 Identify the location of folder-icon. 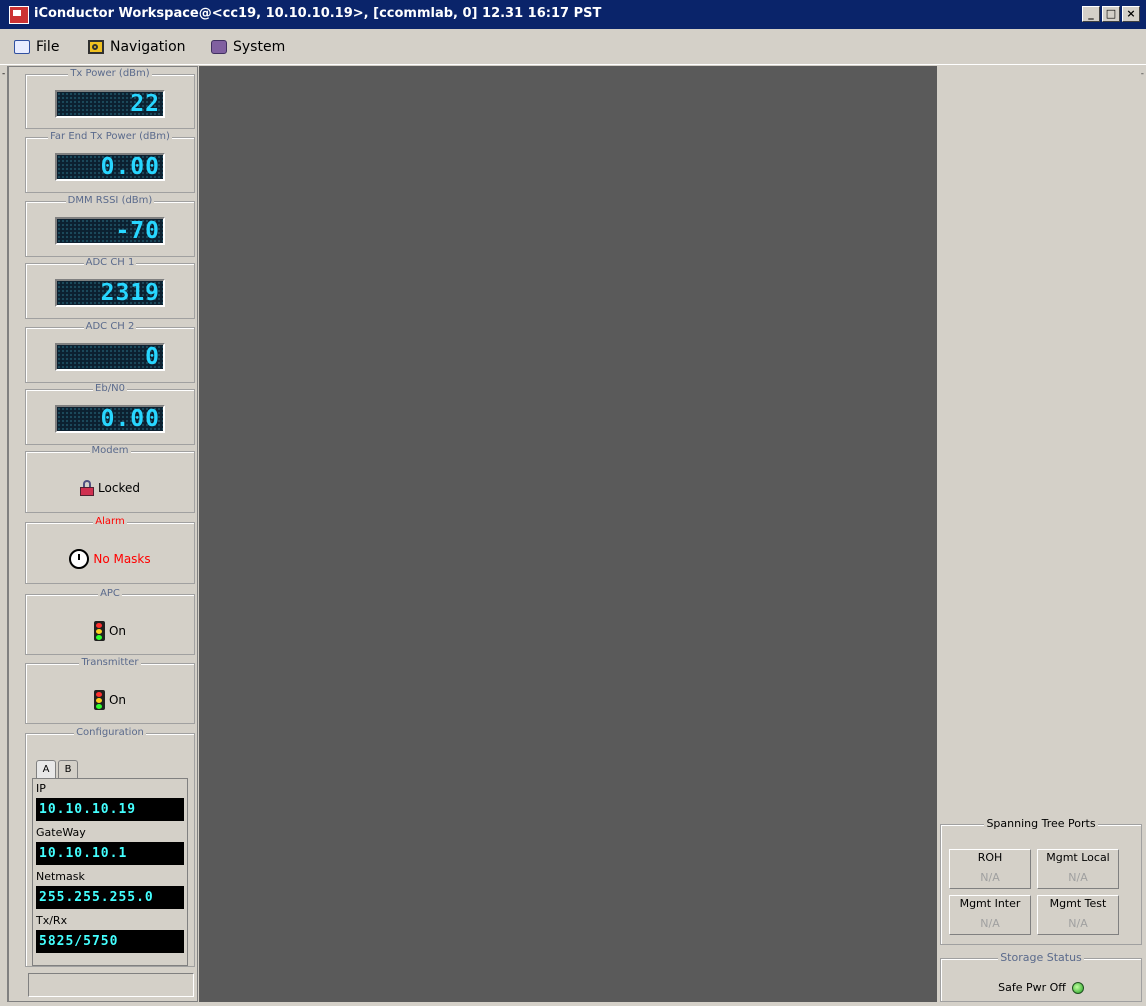
(22, 47).